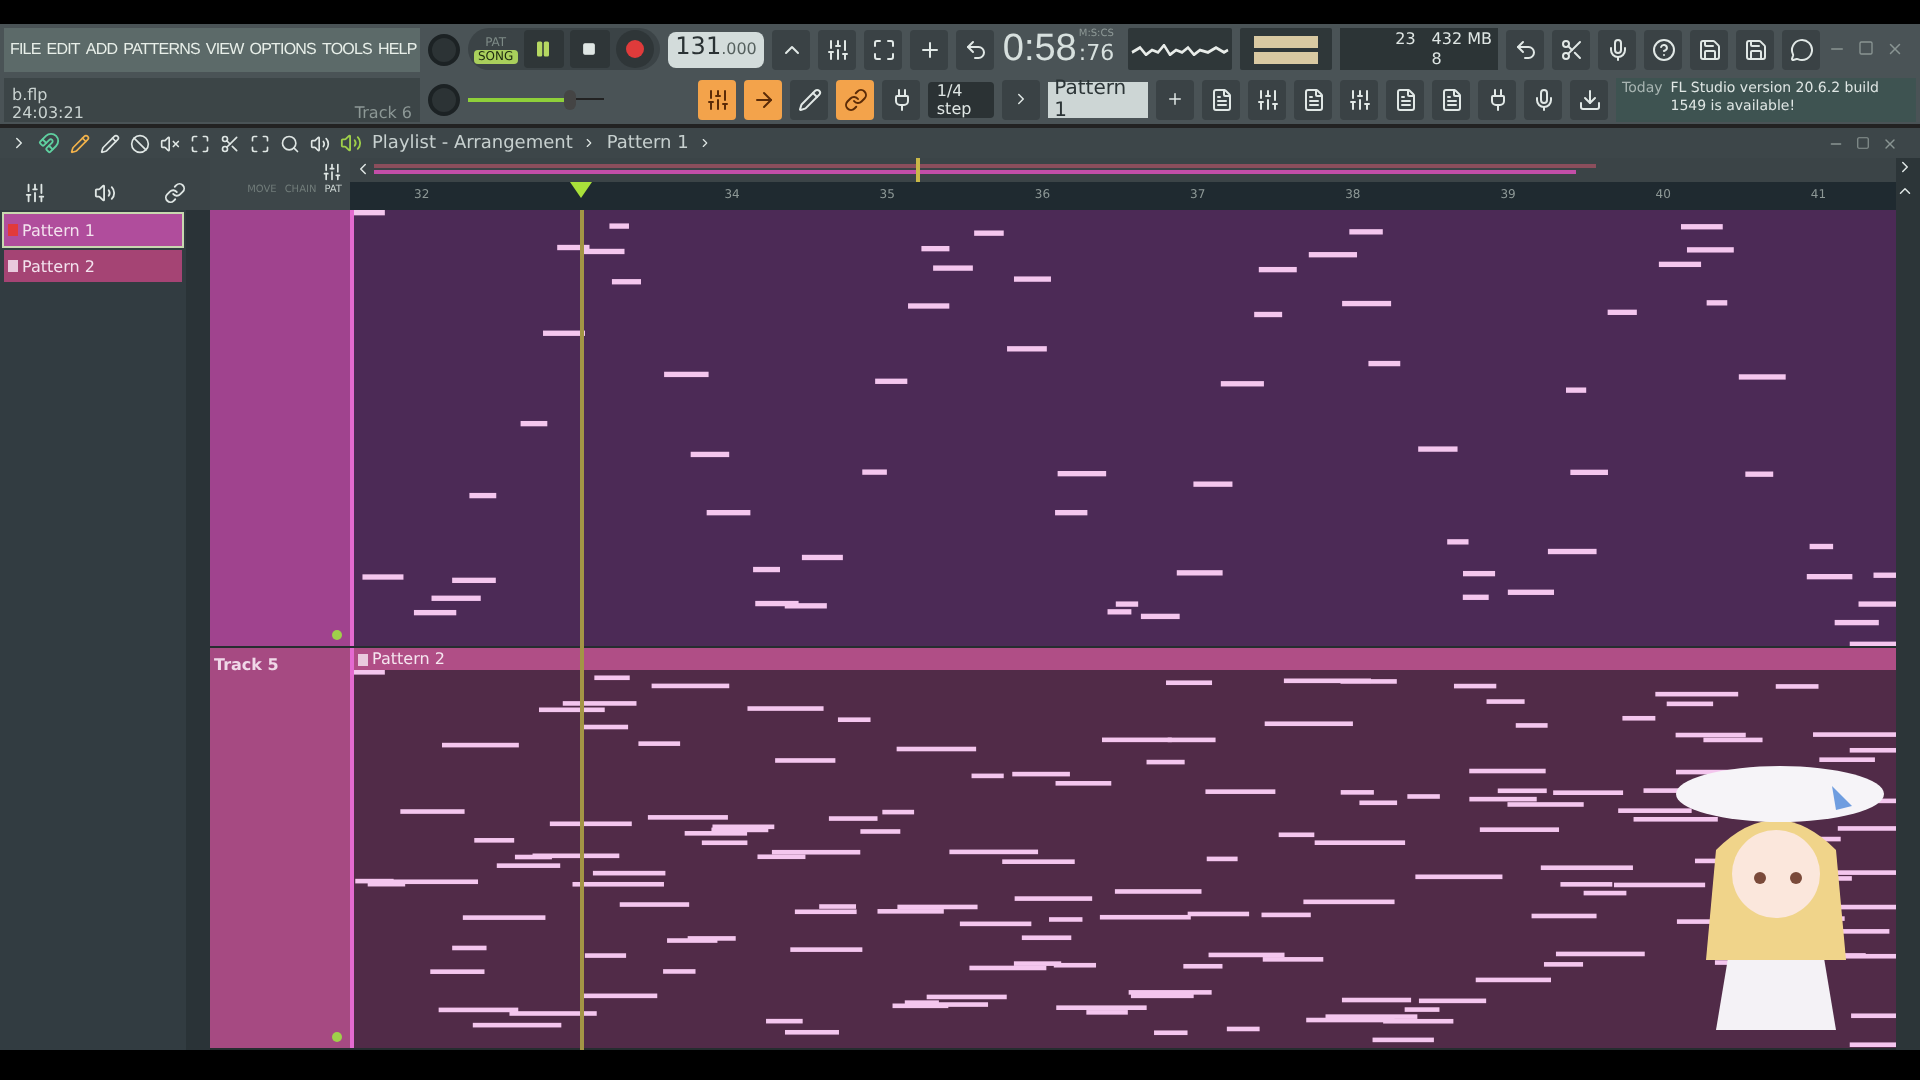 This screenshot has height=1080, width=1920. I want to click on stop-icon, so click(589, 49).